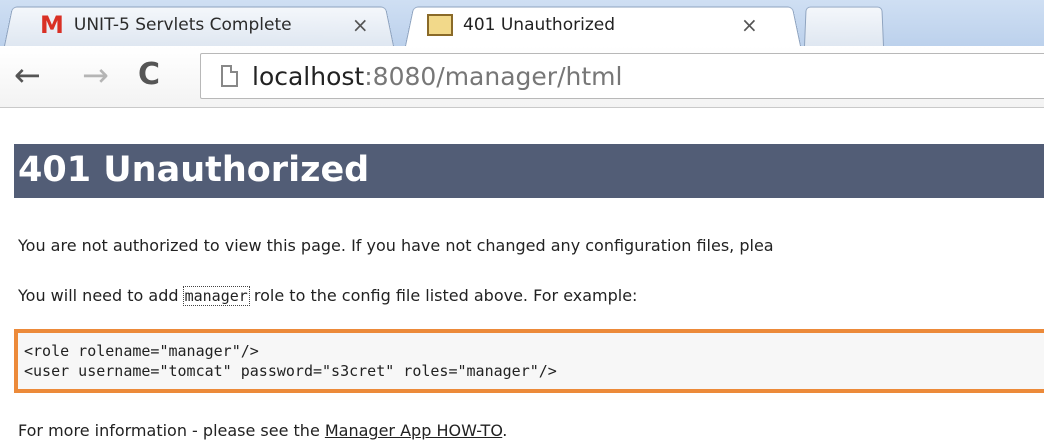  What do you see at coordinates (529, 171) in the screenshot?
I see `heading-bar: 401 Unauthorized` at bounding box center [529, 171].